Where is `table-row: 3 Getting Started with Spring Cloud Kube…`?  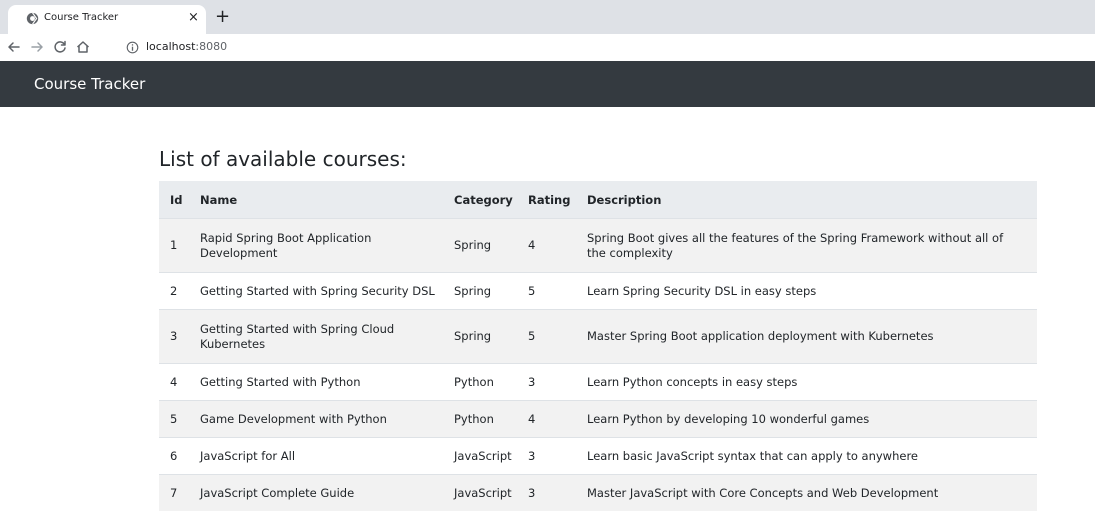 table-row: 3 Getting Started with Spring Cloud Kube… is located at coordinates (598, 337).